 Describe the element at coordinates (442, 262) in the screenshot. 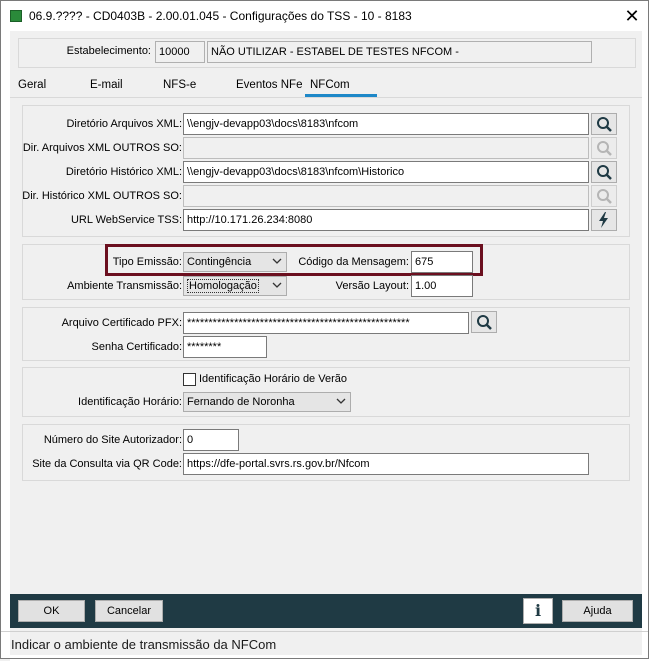

I see `codigo-mensagem-field: 675` at that location.